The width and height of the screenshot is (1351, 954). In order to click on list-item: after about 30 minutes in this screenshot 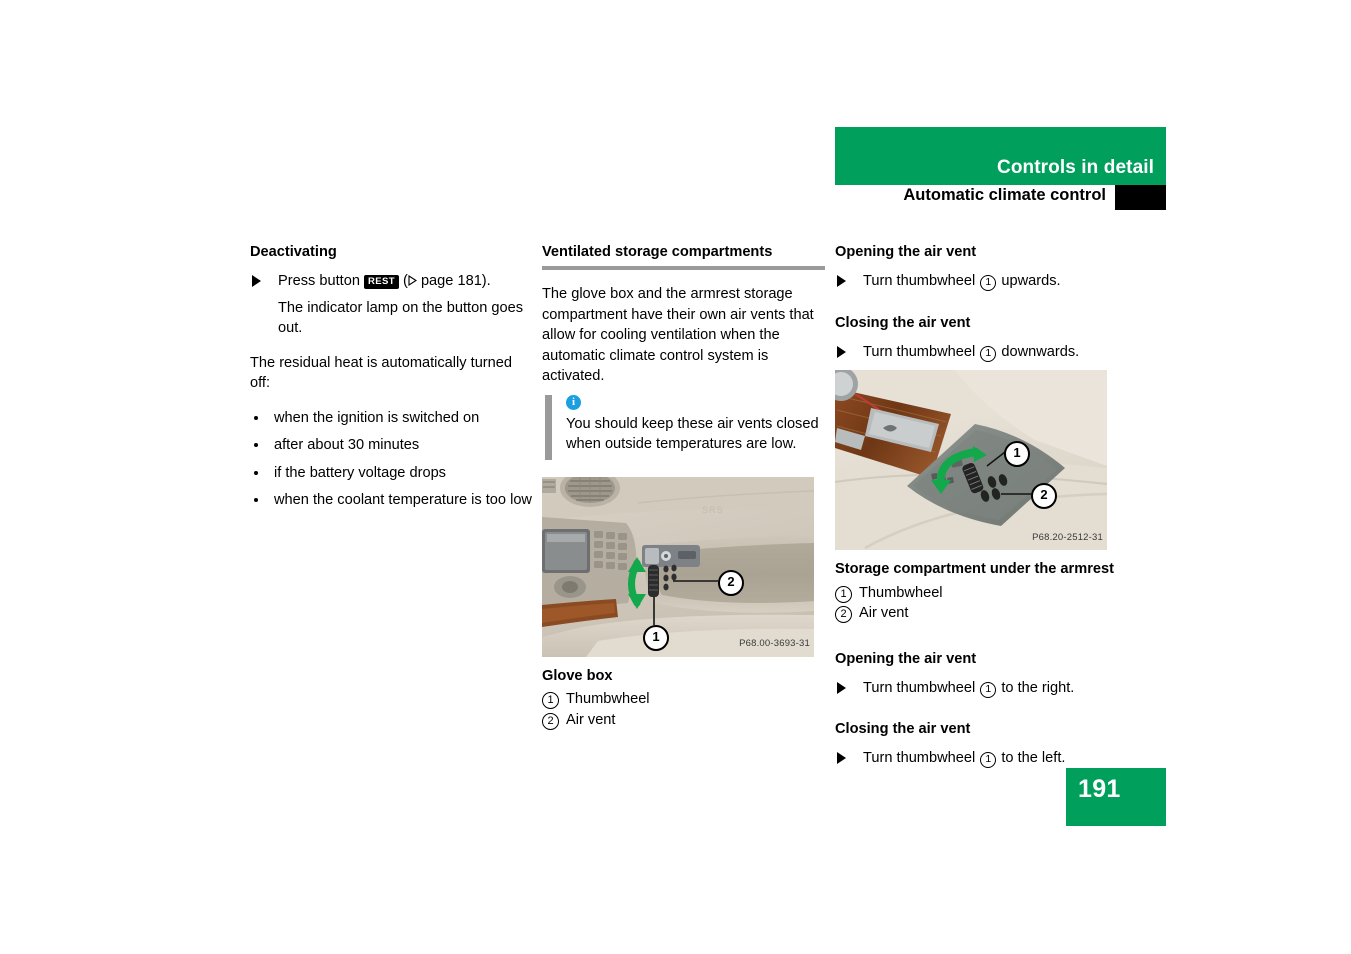, I will do `click(391, 445)`.